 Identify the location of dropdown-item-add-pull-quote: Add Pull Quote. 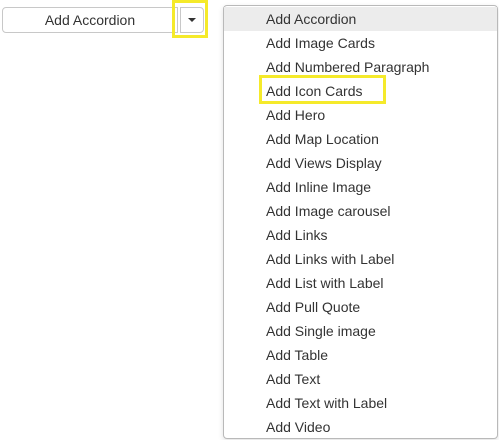
(360, 307).